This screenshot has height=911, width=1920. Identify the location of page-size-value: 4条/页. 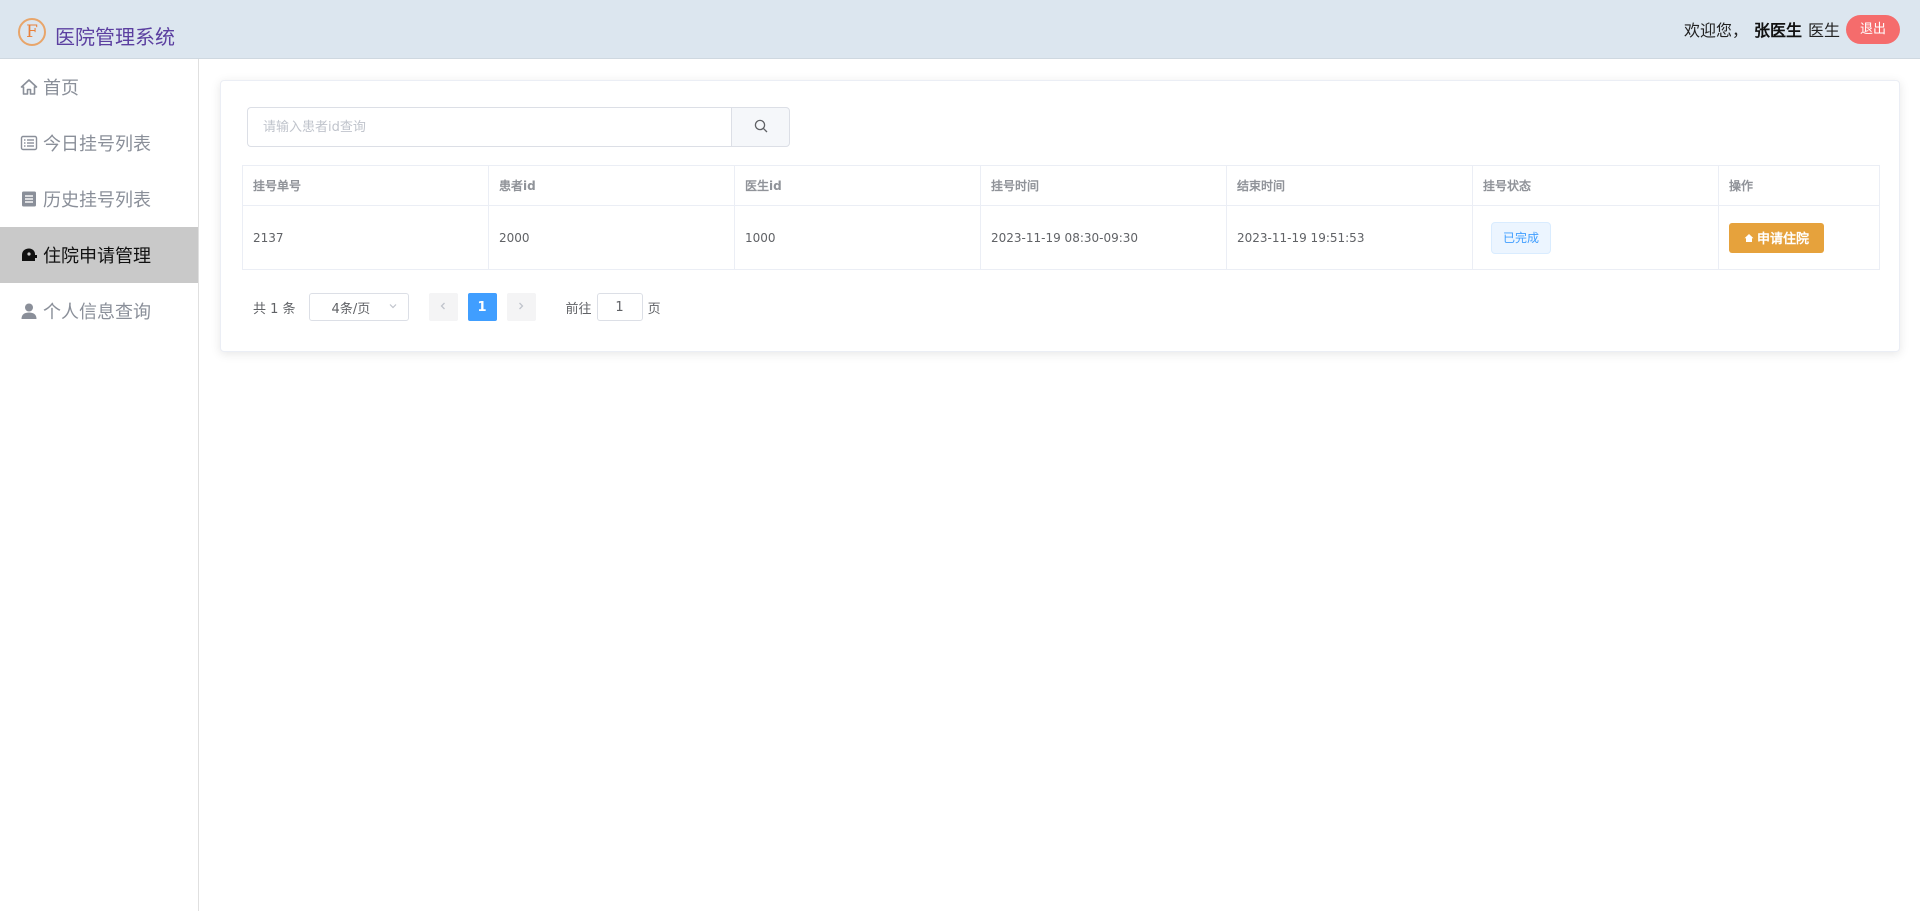
(351, 309).